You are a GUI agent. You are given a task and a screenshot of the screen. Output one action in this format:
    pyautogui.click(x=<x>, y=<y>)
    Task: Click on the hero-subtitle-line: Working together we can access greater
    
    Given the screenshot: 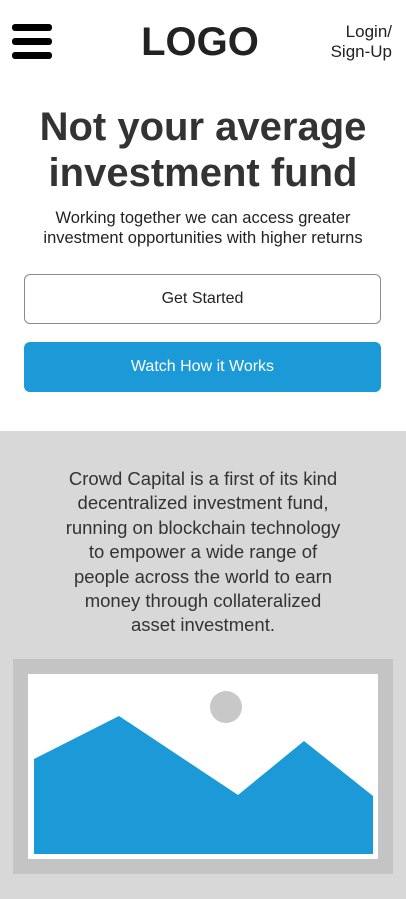 What is the action you would take?
    pyautogui.click(x=203, y=218)
    